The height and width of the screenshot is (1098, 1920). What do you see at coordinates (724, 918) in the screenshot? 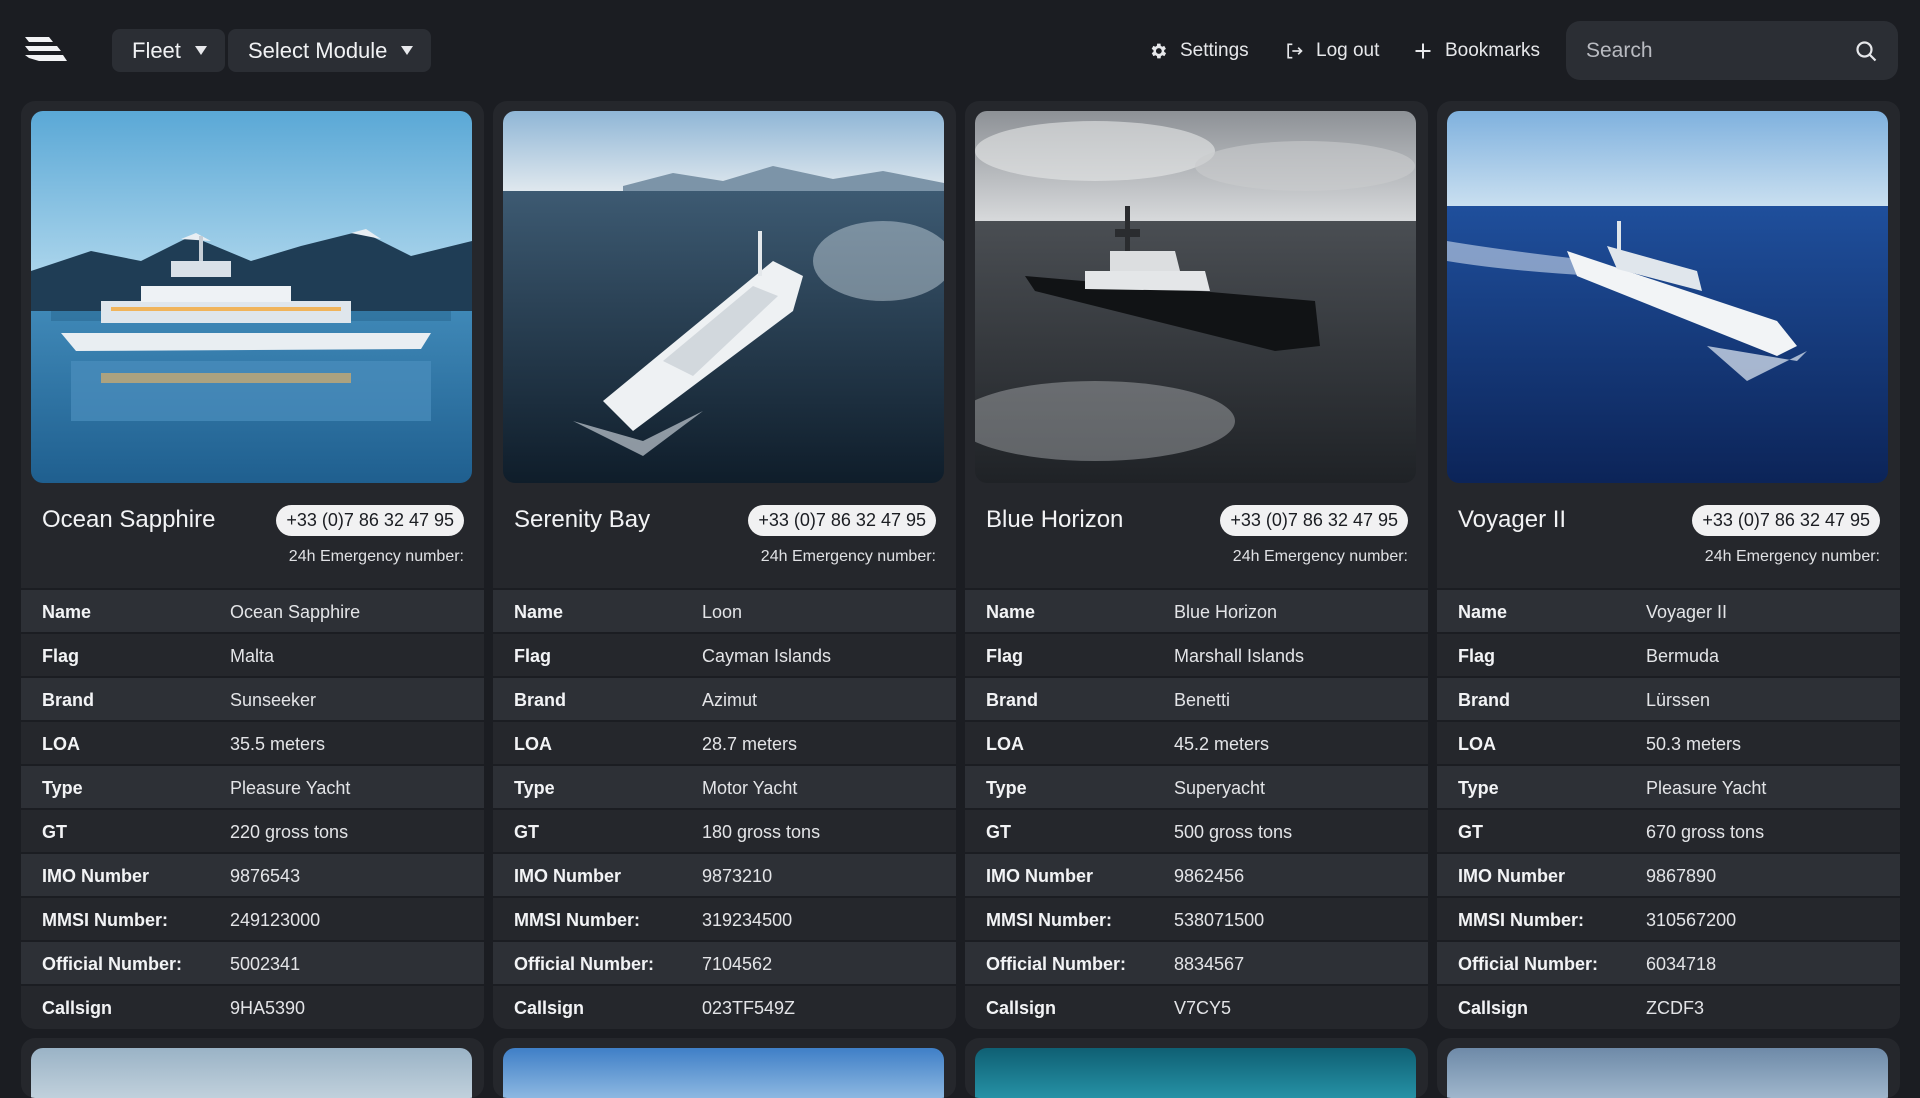
I see `table-row: MMSI Number: 319234500` at bounding box center [724, 918].